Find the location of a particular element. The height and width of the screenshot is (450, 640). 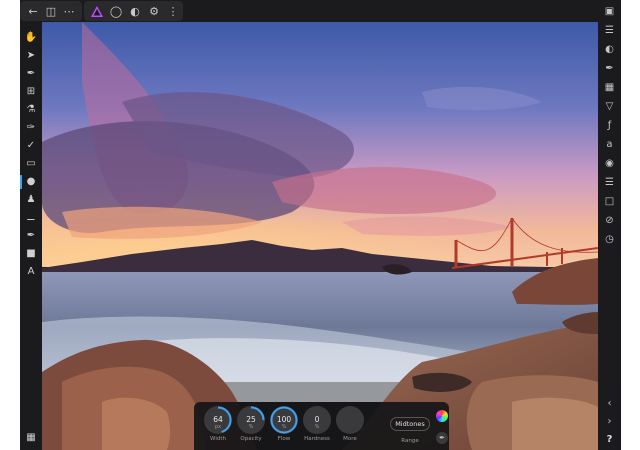

range-value: Midtones is located at coordinates (410, 424).